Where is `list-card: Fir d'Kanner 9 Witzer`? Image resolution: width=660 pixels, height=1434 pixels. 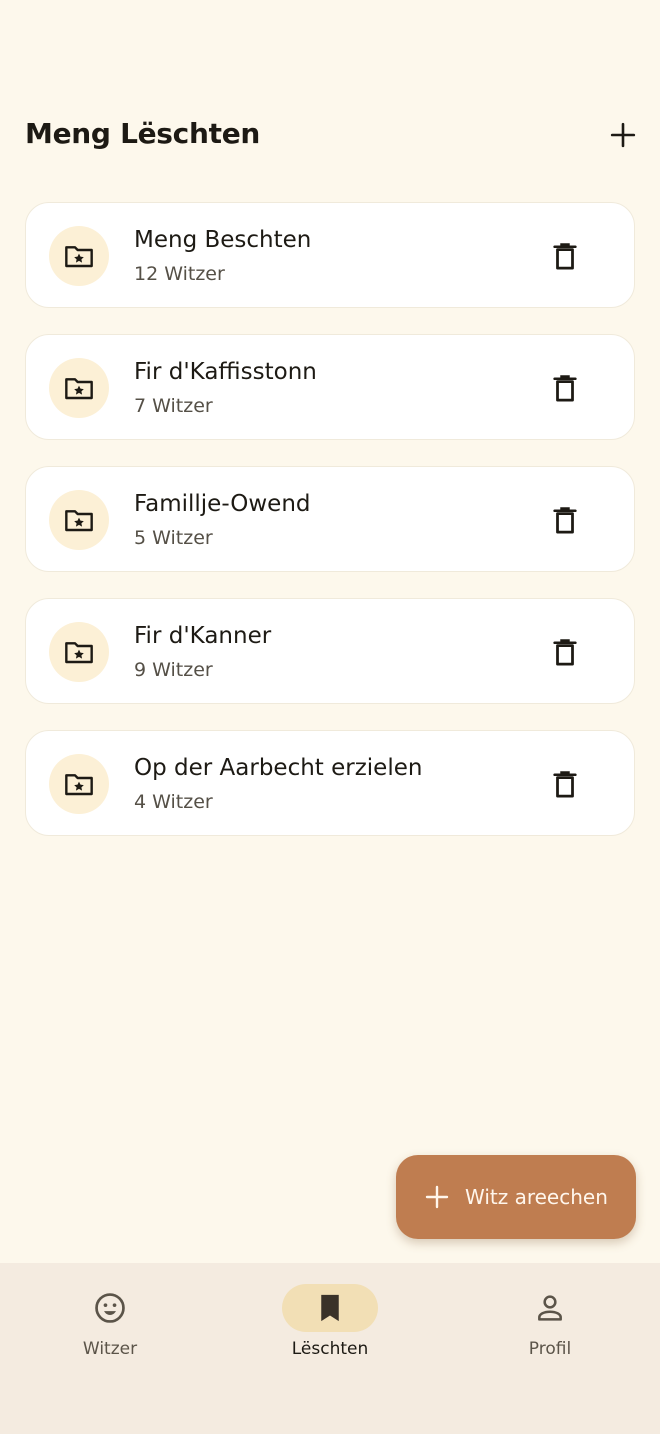
list-card: Fir d'Kanner 9 Witzer is located at coordinates (330, 651).